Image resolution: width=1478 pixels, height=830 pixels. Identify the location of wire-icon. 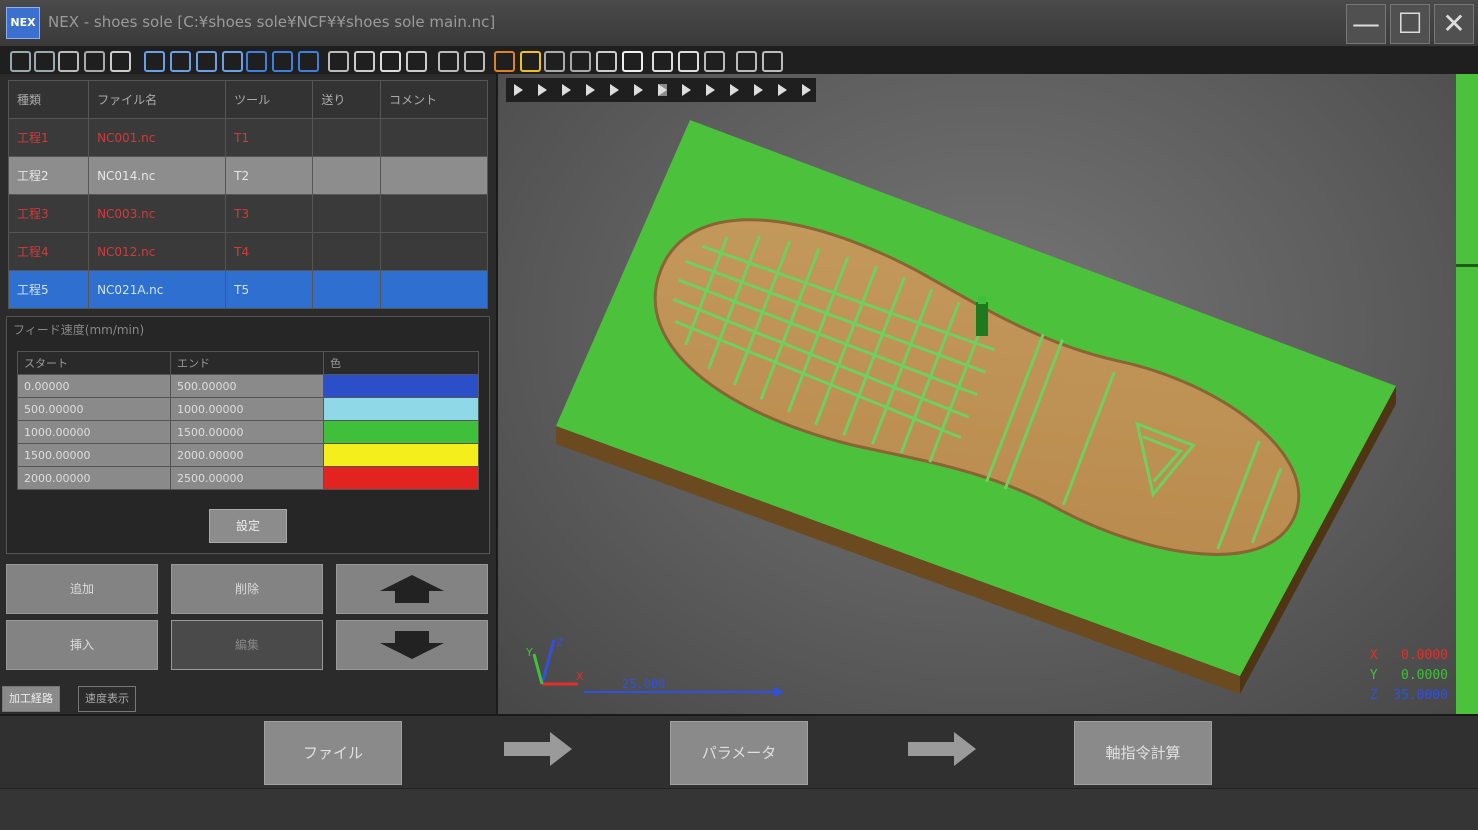
(416, 61).